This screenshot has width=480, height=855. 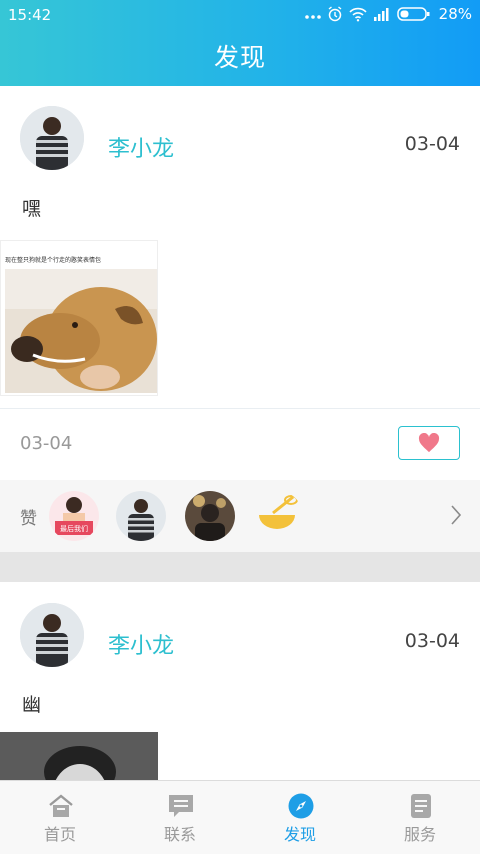 What do you see at coordinates (240, 445) in the screenshot?
I see `post-meta-row: 03-04` at bounding box center [240, 445].